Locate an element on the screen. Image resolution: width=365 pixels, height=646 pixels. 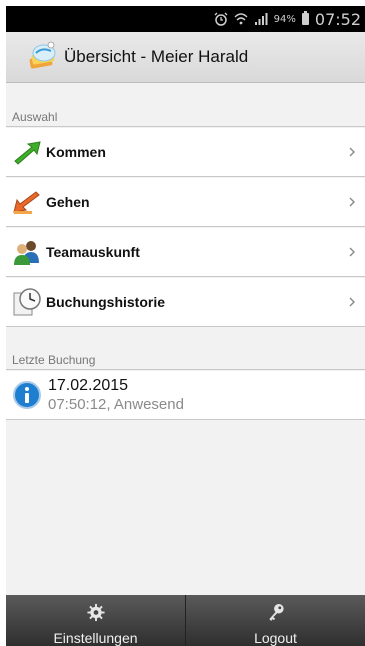
gear-icon is located at coordinates (95, 612).